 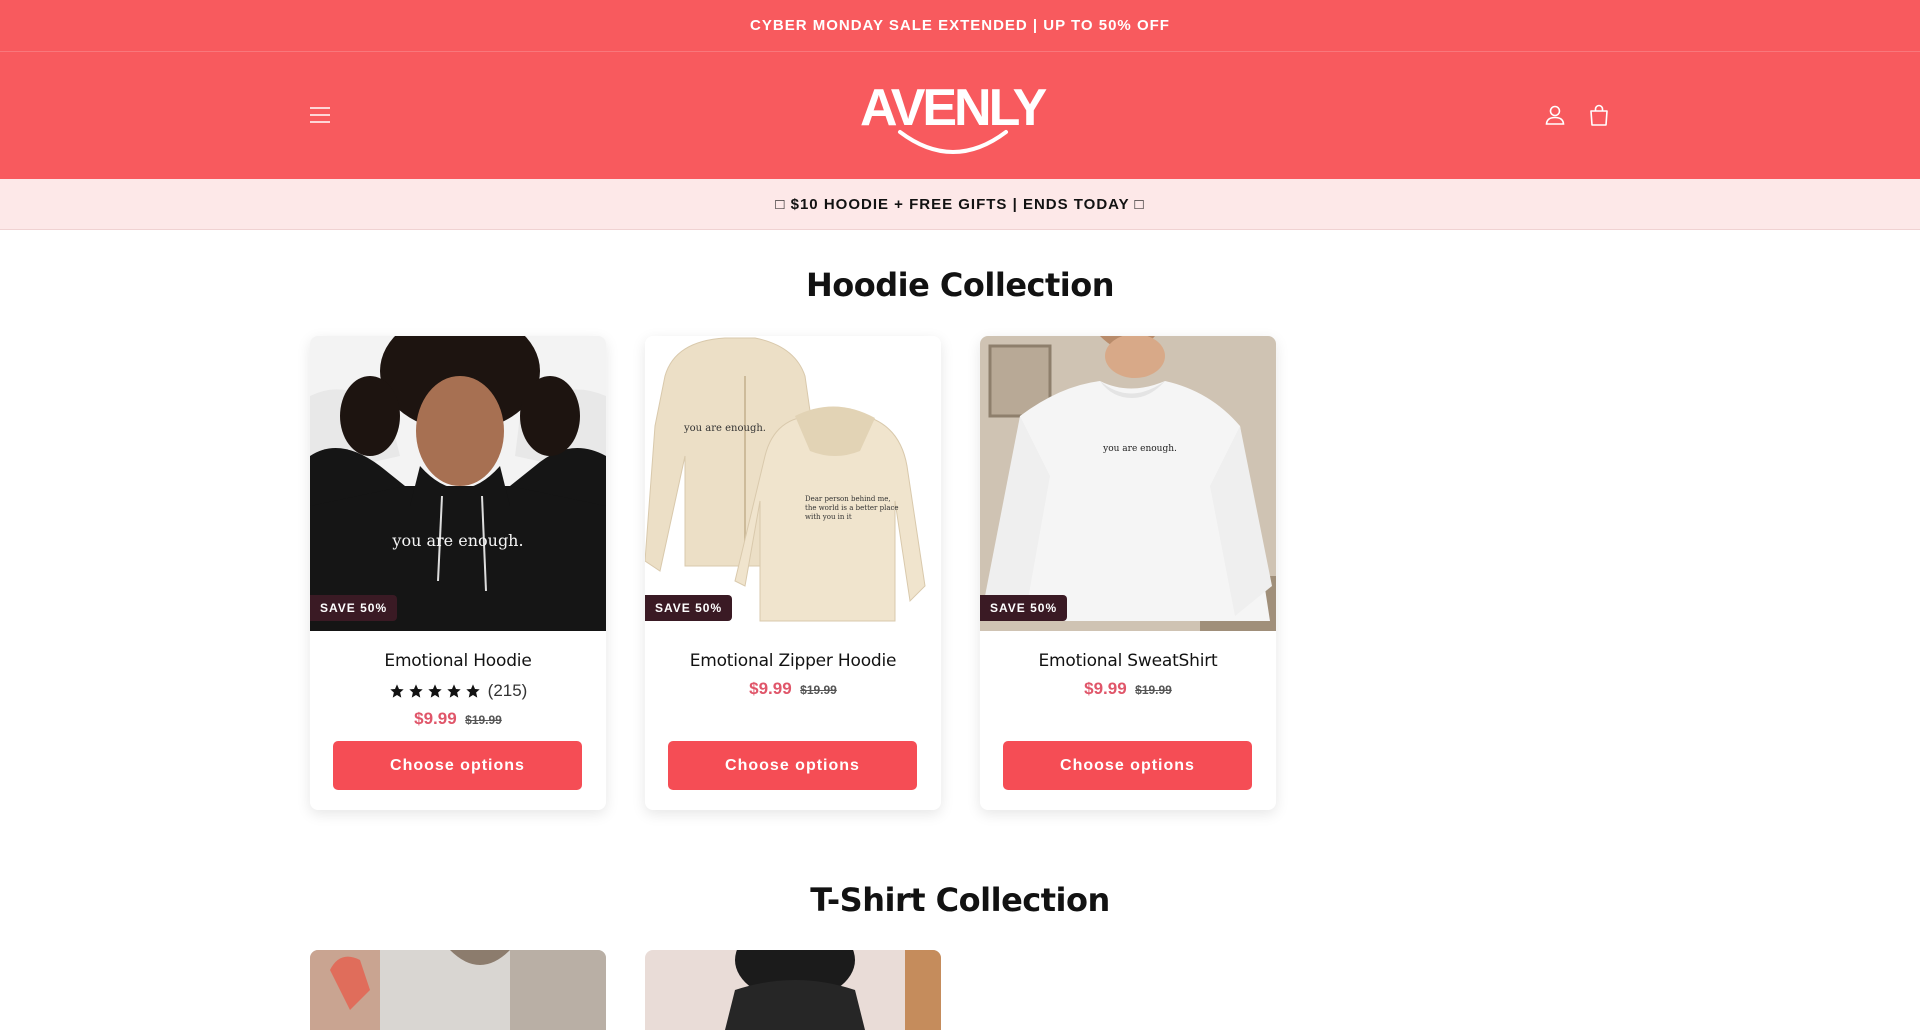 I want to click on tshirt-section-title: T-Shirt Collection, so click(x=960, y=900).